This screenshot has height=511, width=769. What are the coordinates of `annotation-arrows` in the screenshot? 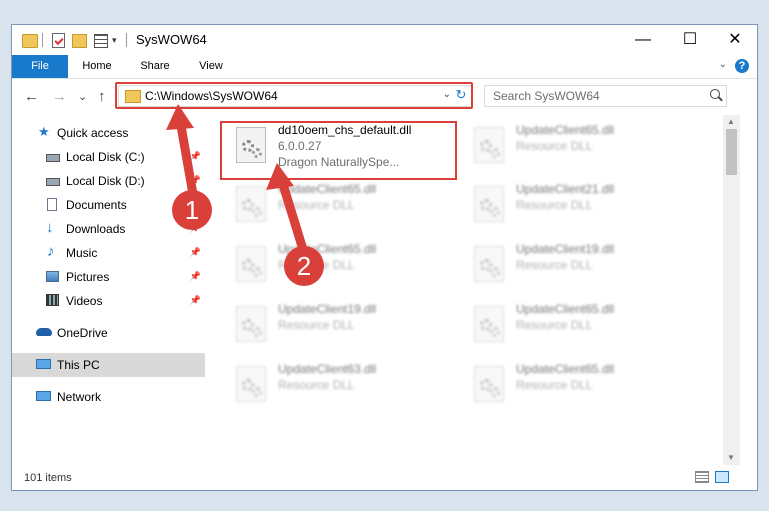 It's located at (238, 182).